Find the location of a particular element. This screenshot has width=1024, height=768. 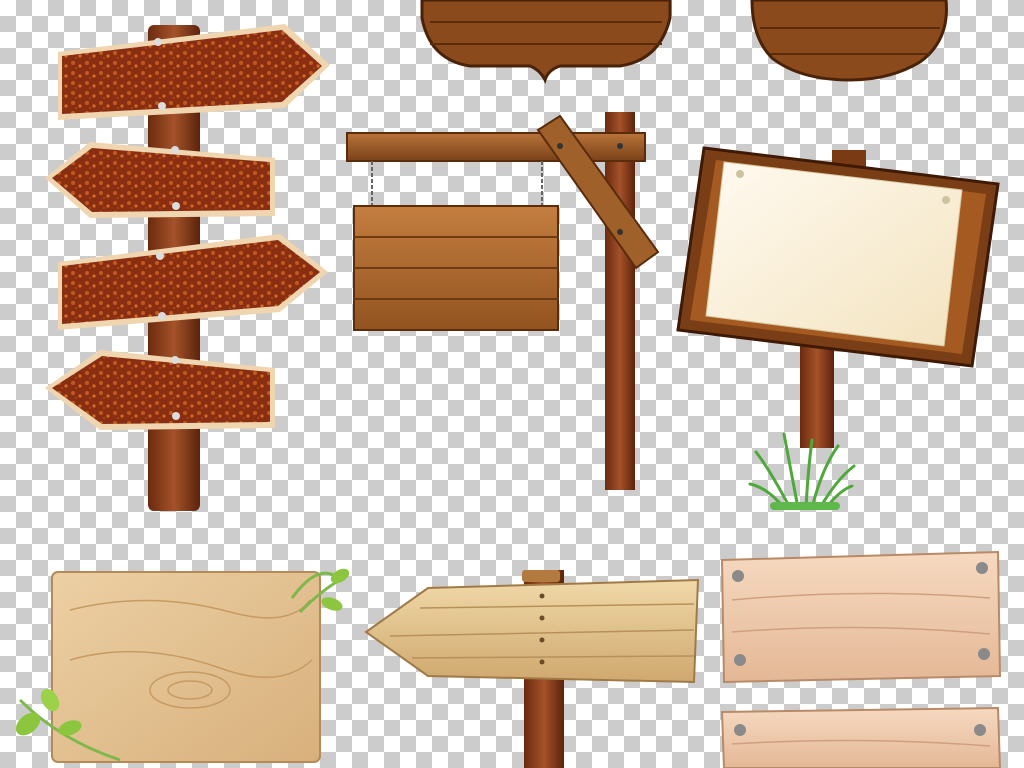

paper-notice is located at coordinates (834, 254).